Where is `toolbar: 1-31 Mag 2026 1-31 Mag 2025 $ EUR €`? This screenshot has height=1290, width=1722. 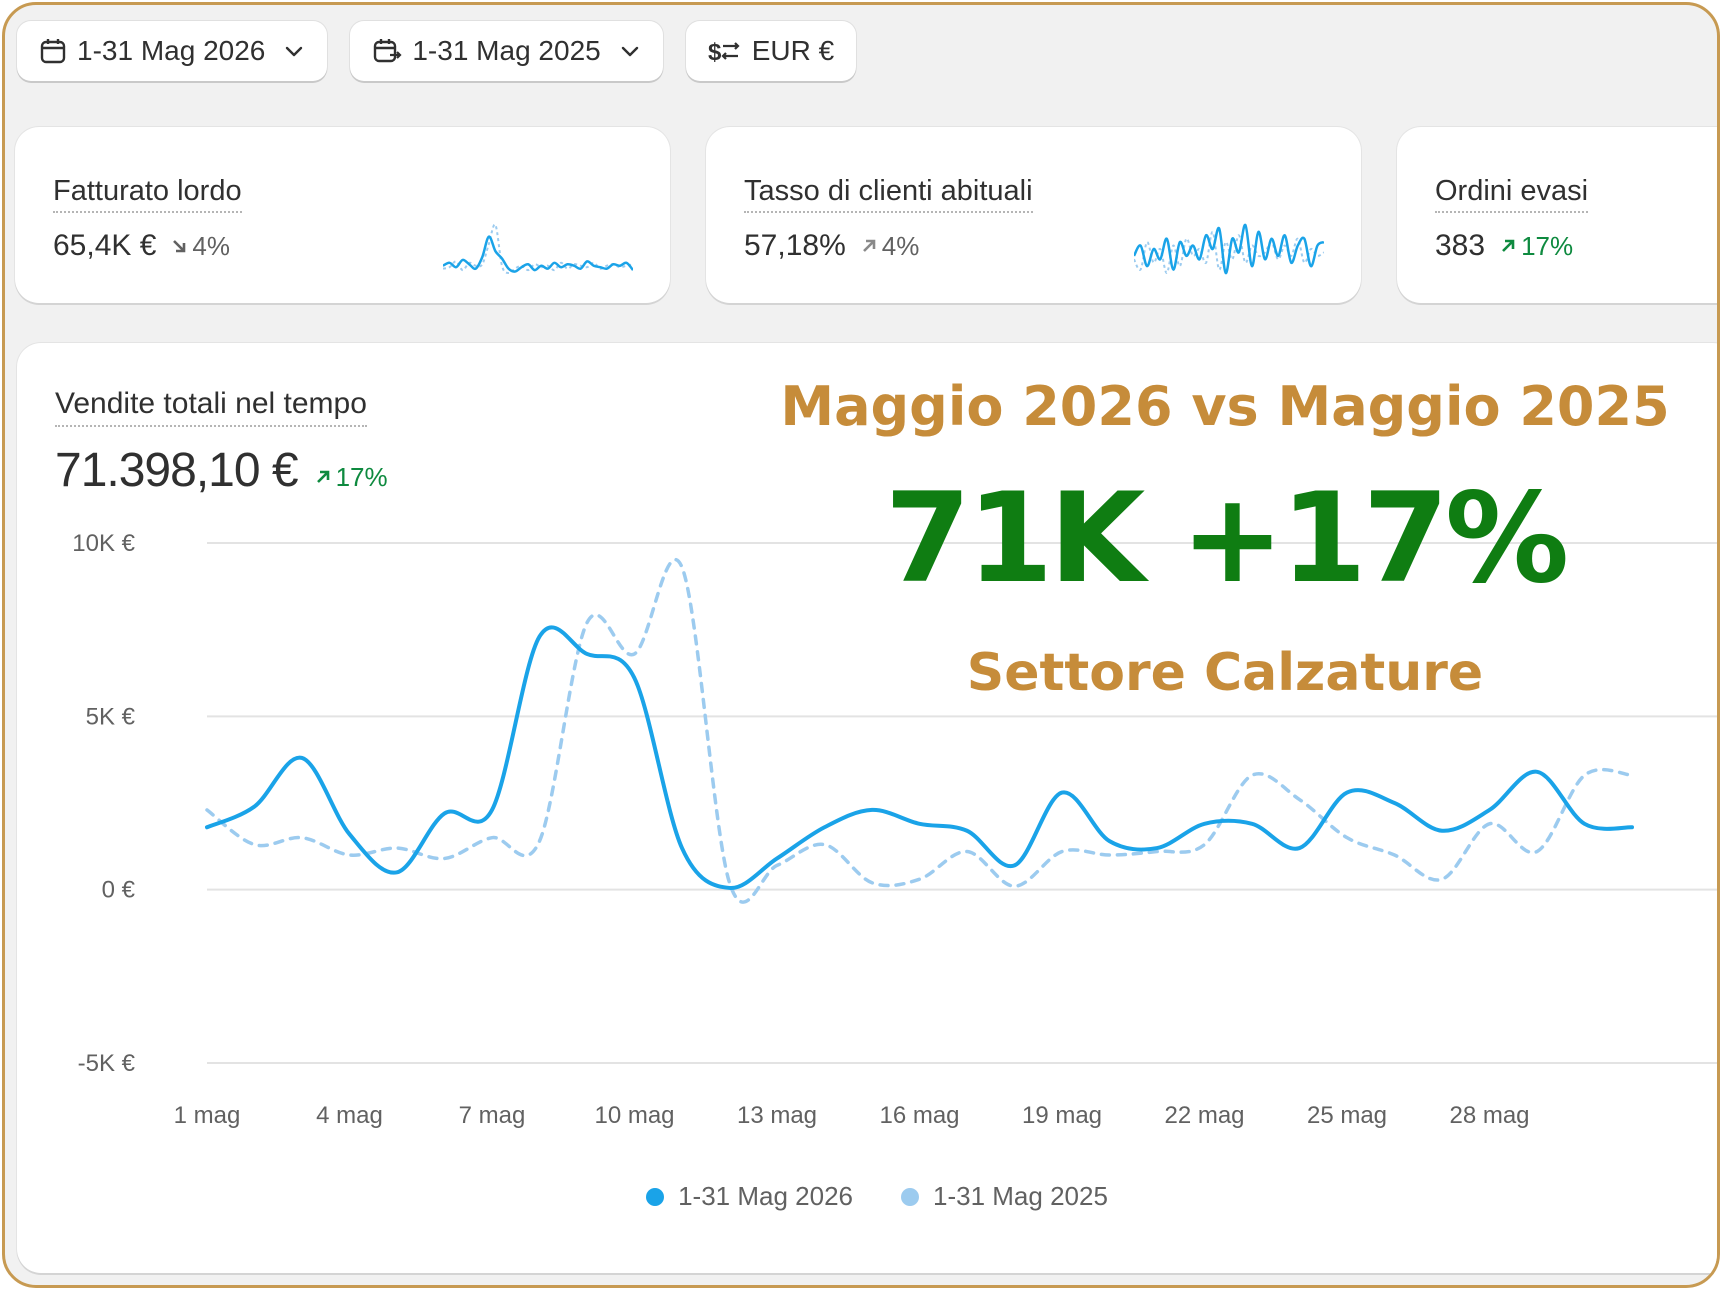
toolbar: 1-31 Mag 2026 1-31 Mag 2025 $ EUR € is located at coordinates (437, 51).